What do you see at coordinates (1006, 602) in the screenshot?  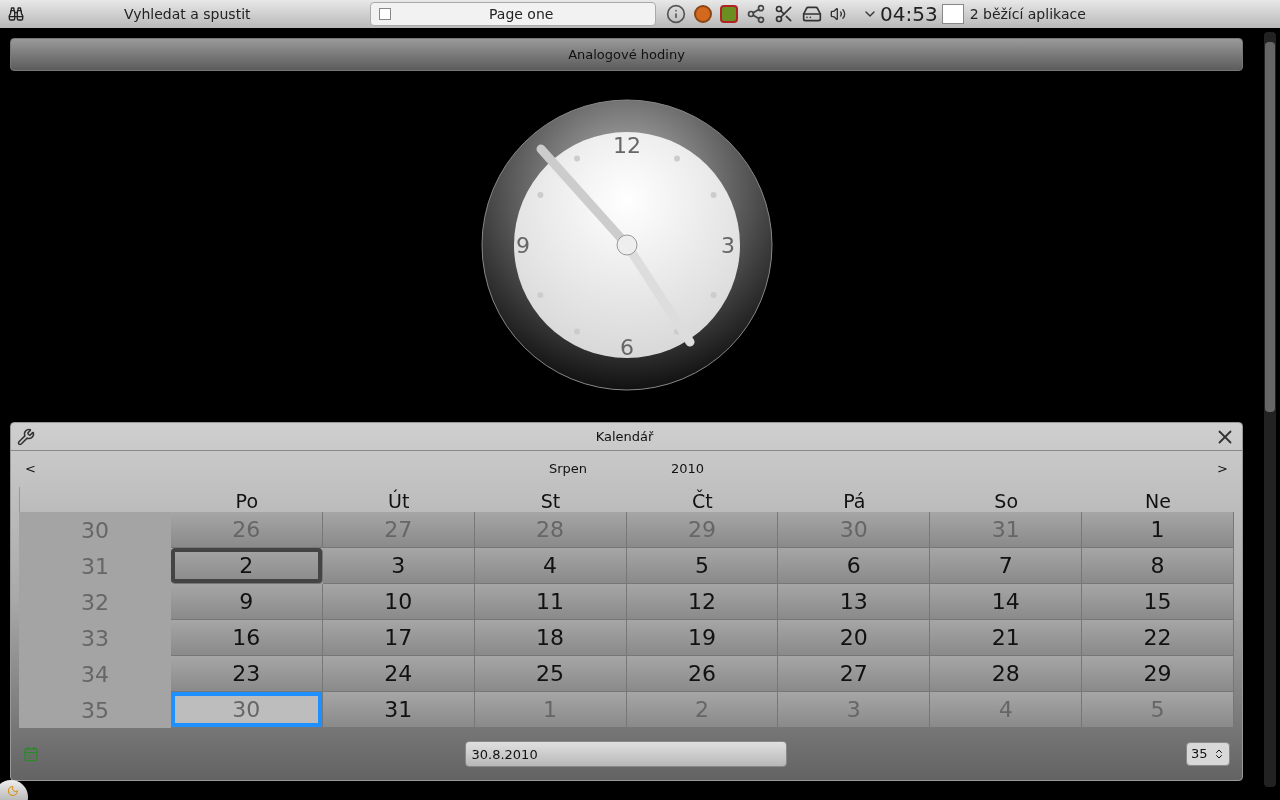 I see `day-cell: 14` at bounding box center [1006, 602].